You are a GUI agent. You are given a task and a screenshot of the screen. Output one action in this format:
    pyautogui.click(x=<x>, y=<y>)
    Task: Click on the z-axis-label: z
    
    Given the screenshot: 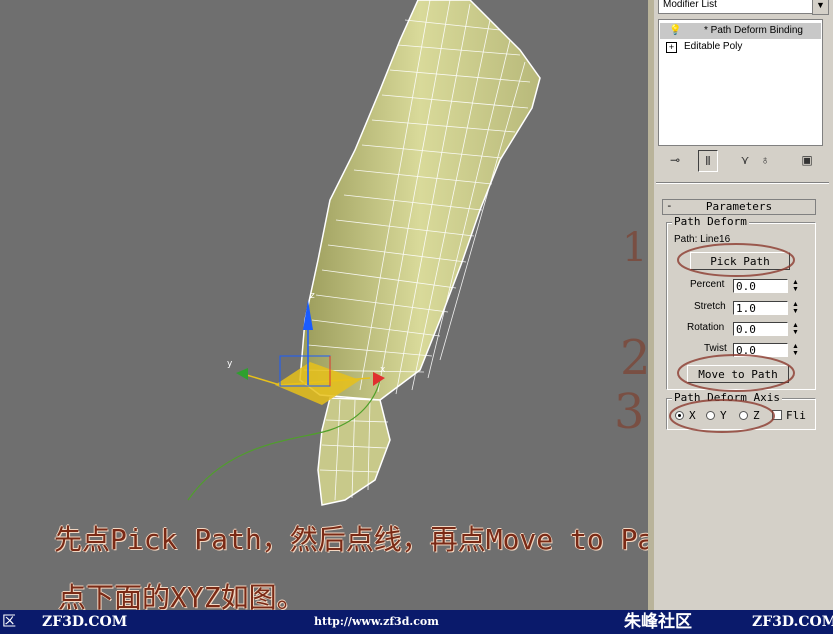 What is the action you would take?
    pyautogui.click(x=312, y=296)
    